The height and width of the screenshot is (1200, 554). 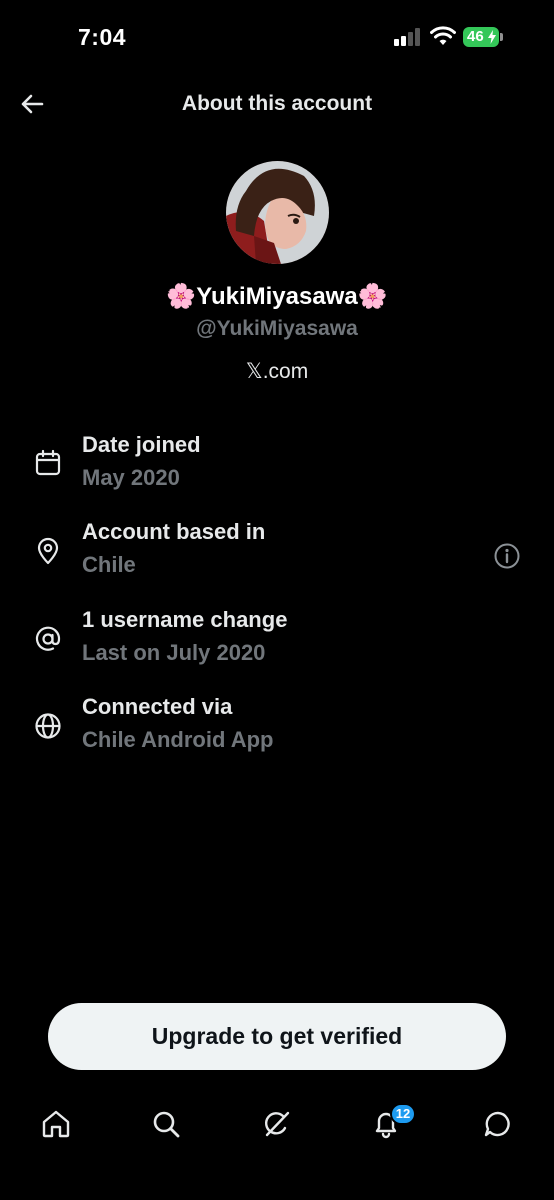 I want to click on info-row-date-joined: Date joined May 2020, so click(x=277, y=467).